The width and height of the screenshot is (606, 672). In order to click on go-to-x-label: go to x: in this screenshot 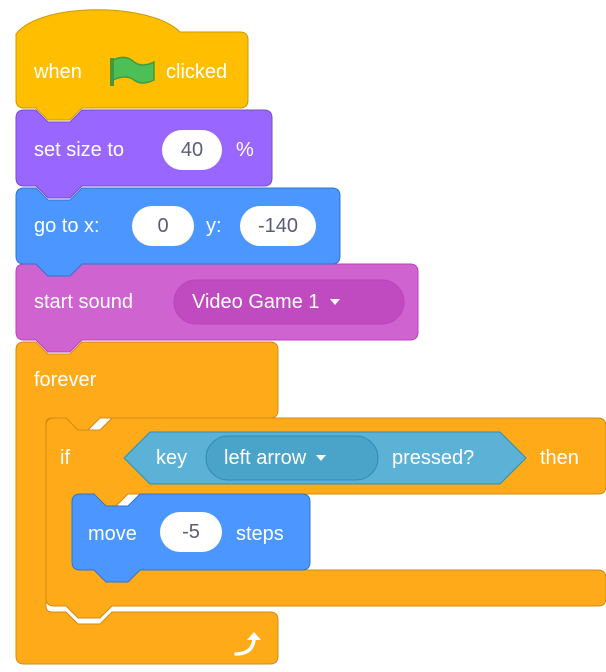, I will do `click(67, 226)`.